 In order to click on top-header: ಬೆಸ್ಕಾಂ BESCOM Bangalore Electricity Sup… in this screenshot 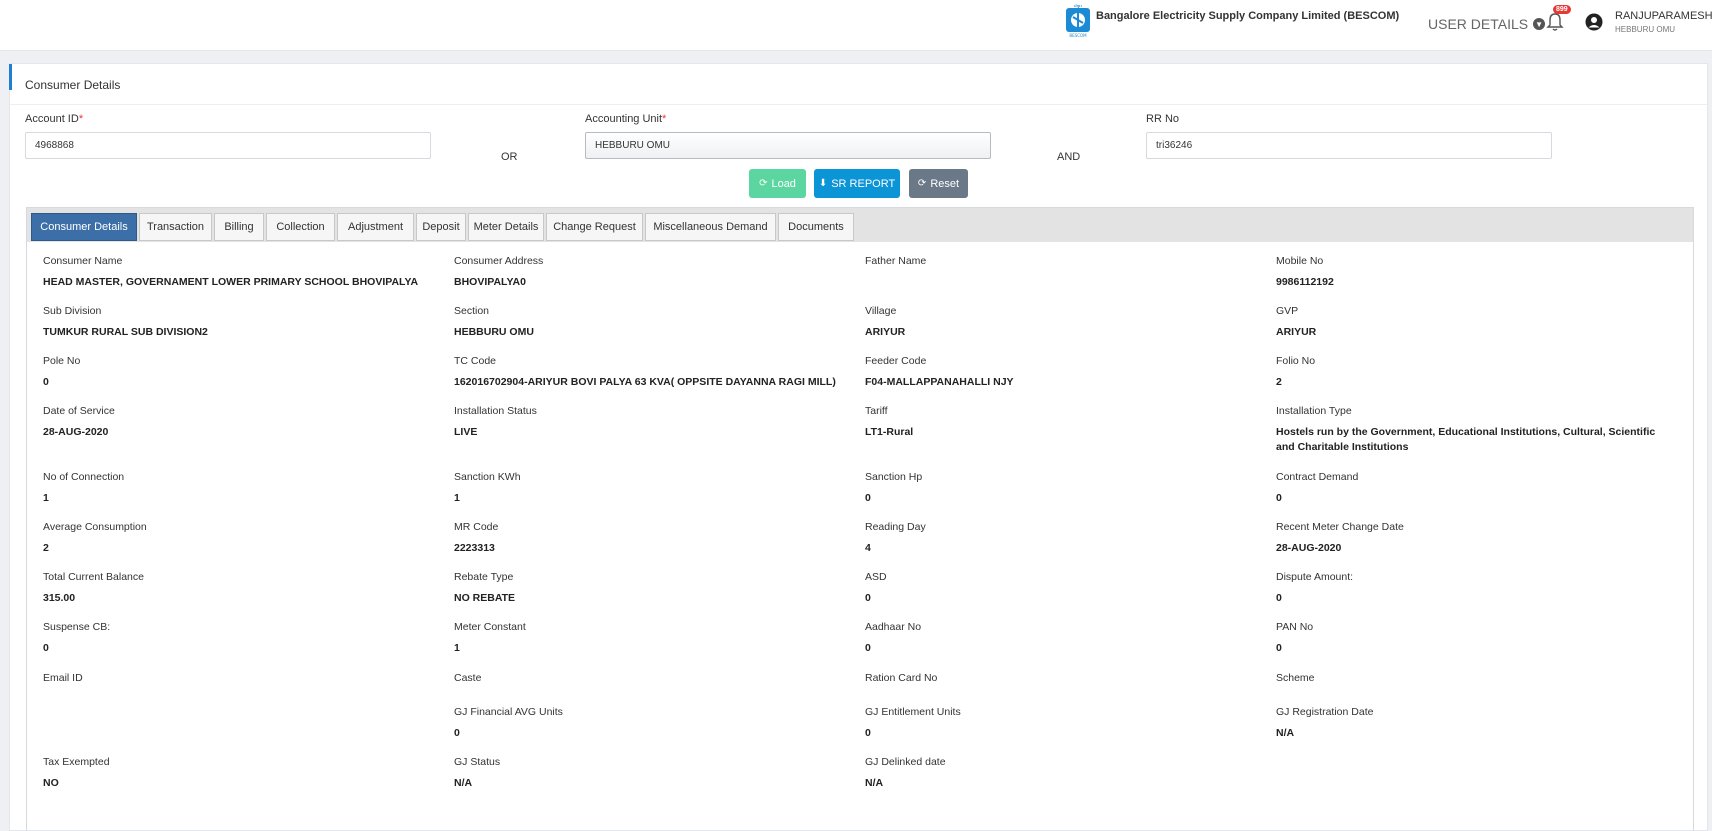, I will do `click(856, 25)`.